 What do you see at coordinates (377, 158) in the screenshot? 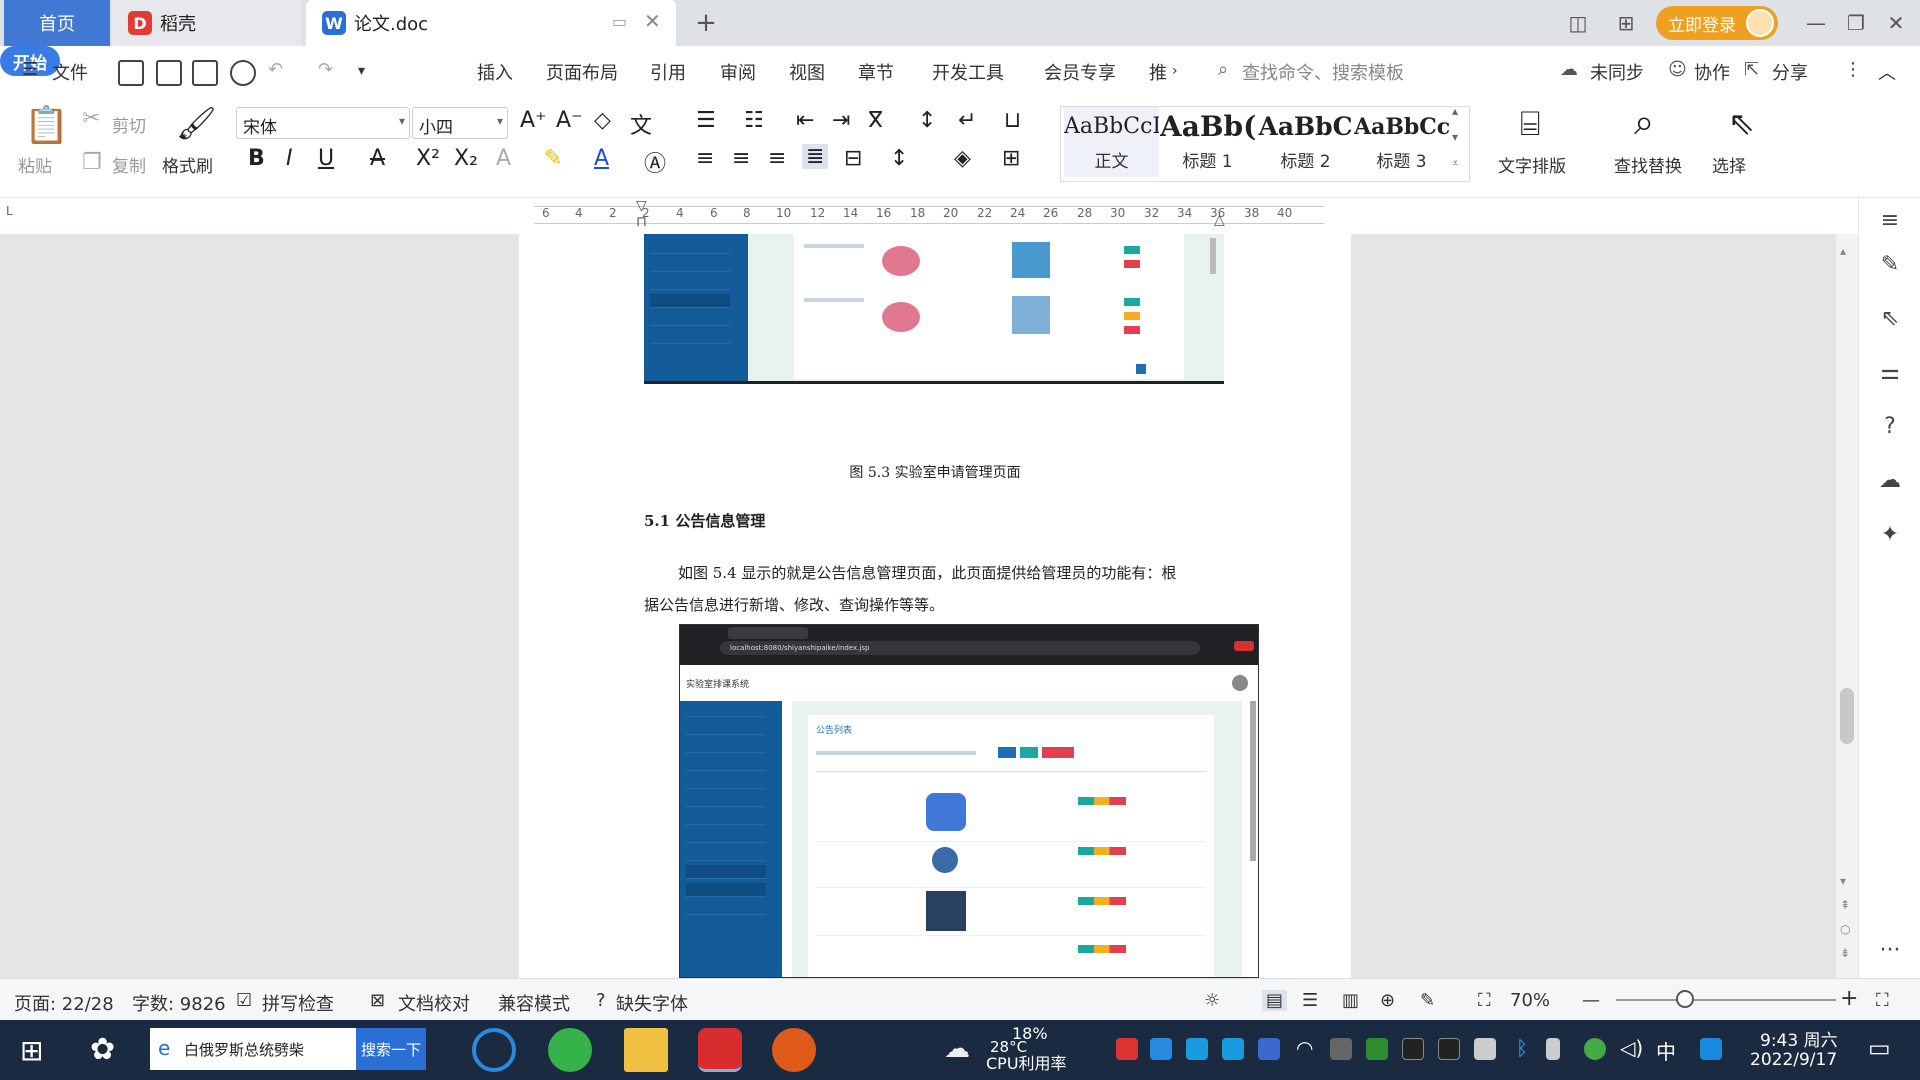
I see `strikethrough-icon: A` at bounding box center [377, 158].